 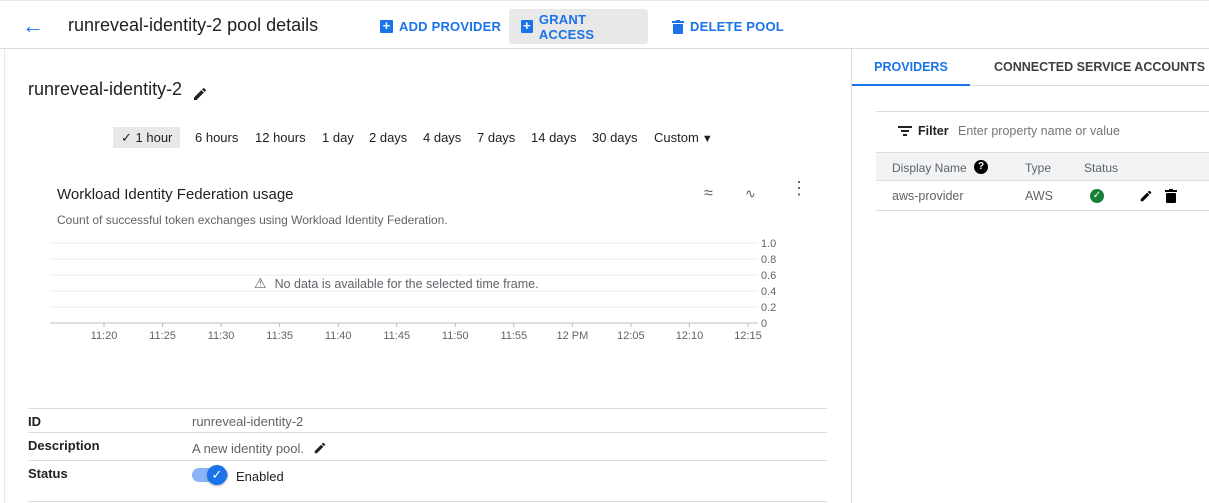 What do you see at coordinates (799, 188) in the screenshot?
I see `more-options-icon: ⋮` at bounding box center [799, 188].